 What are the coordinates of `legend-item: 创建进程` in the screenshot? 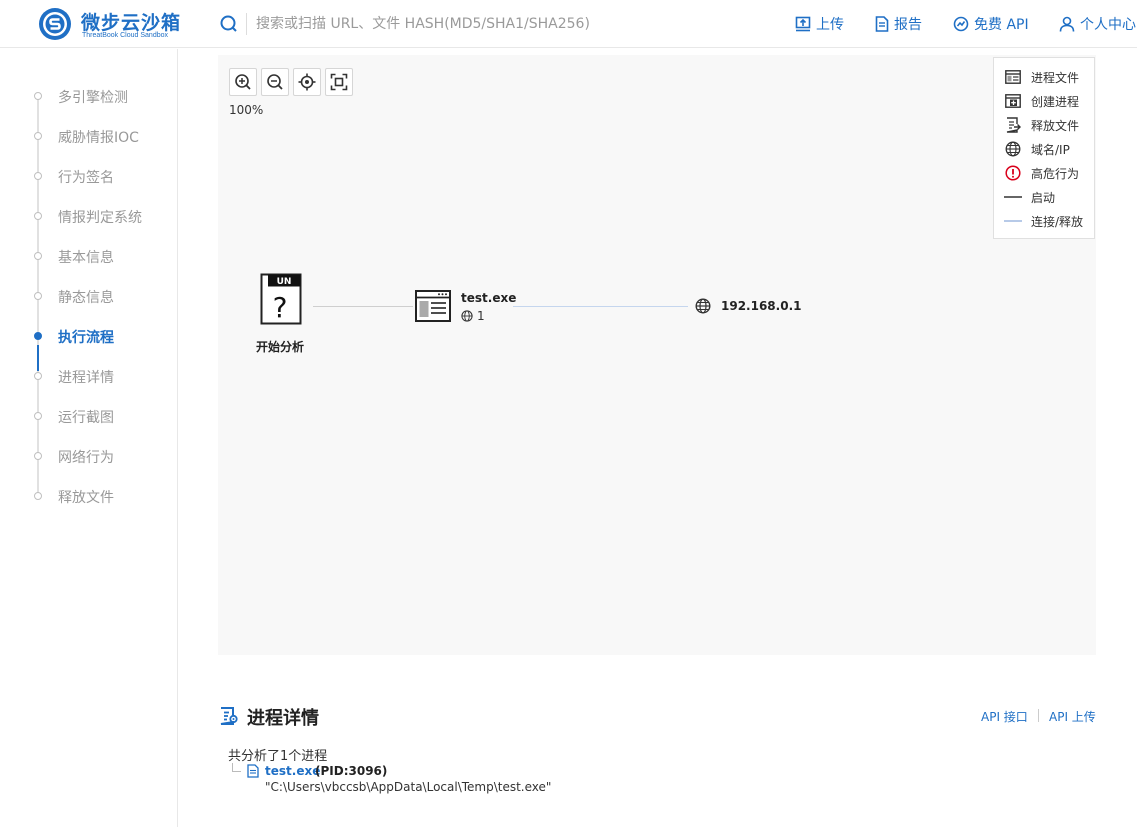 It's located at (1041, 101).